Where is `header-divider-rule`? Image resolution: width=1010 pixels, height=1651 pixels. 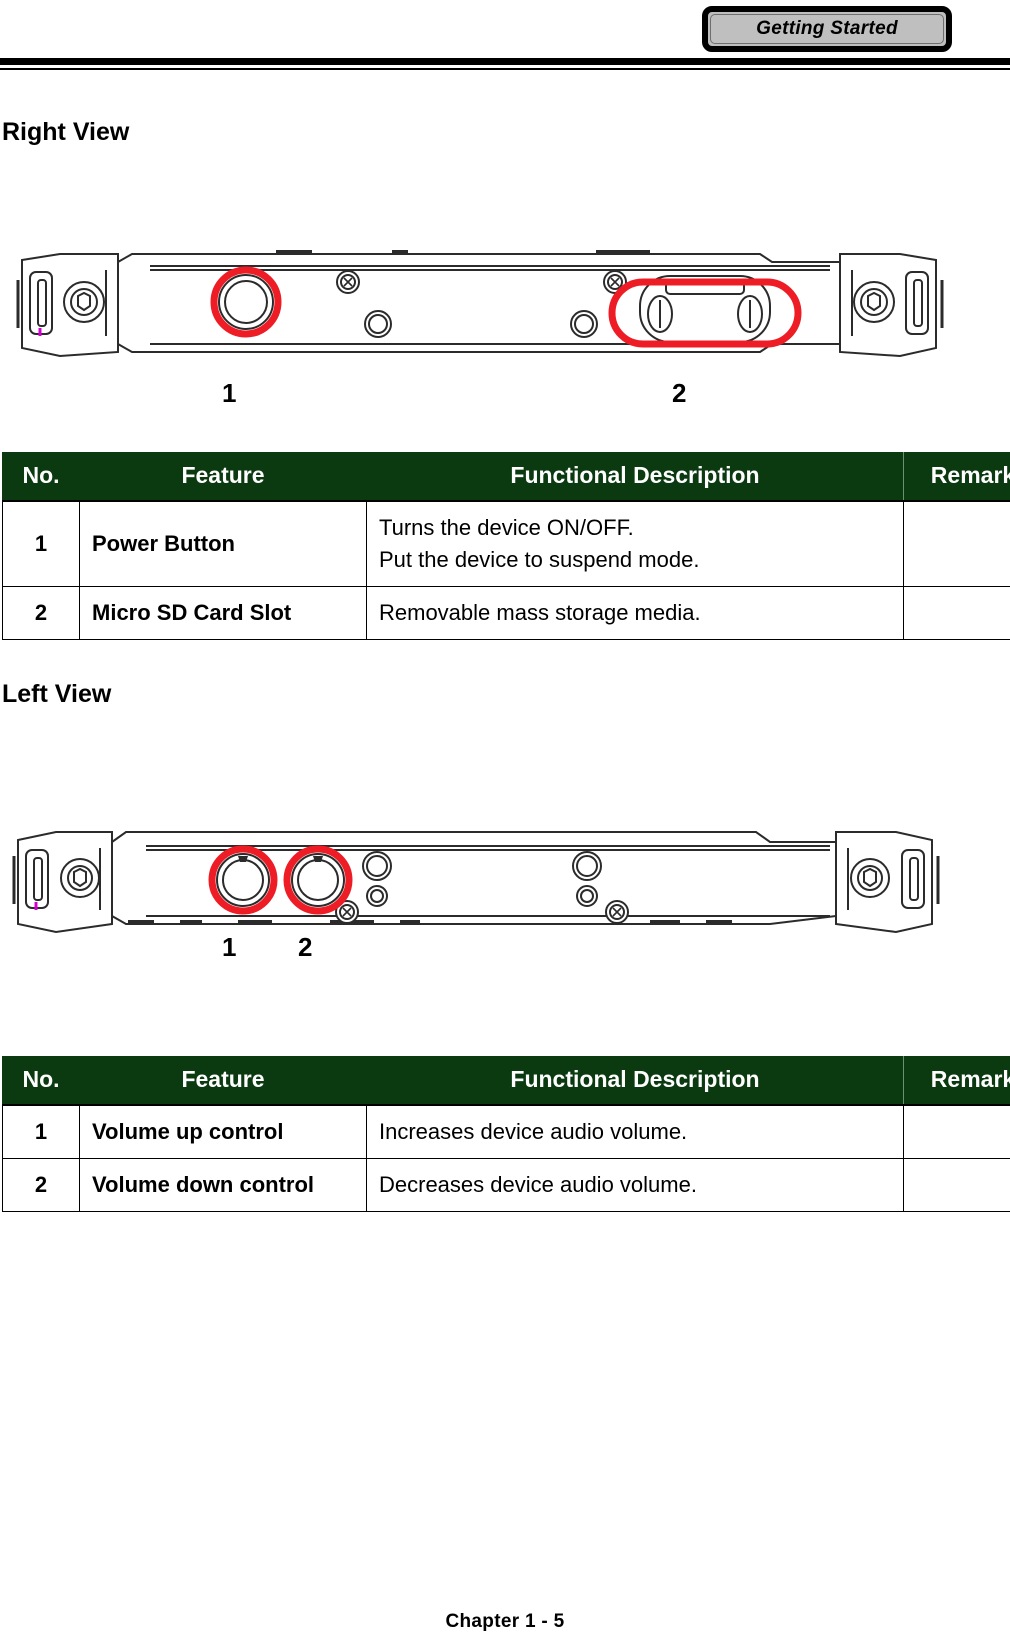 header-divider-rule is located at coordinates (505, 64).